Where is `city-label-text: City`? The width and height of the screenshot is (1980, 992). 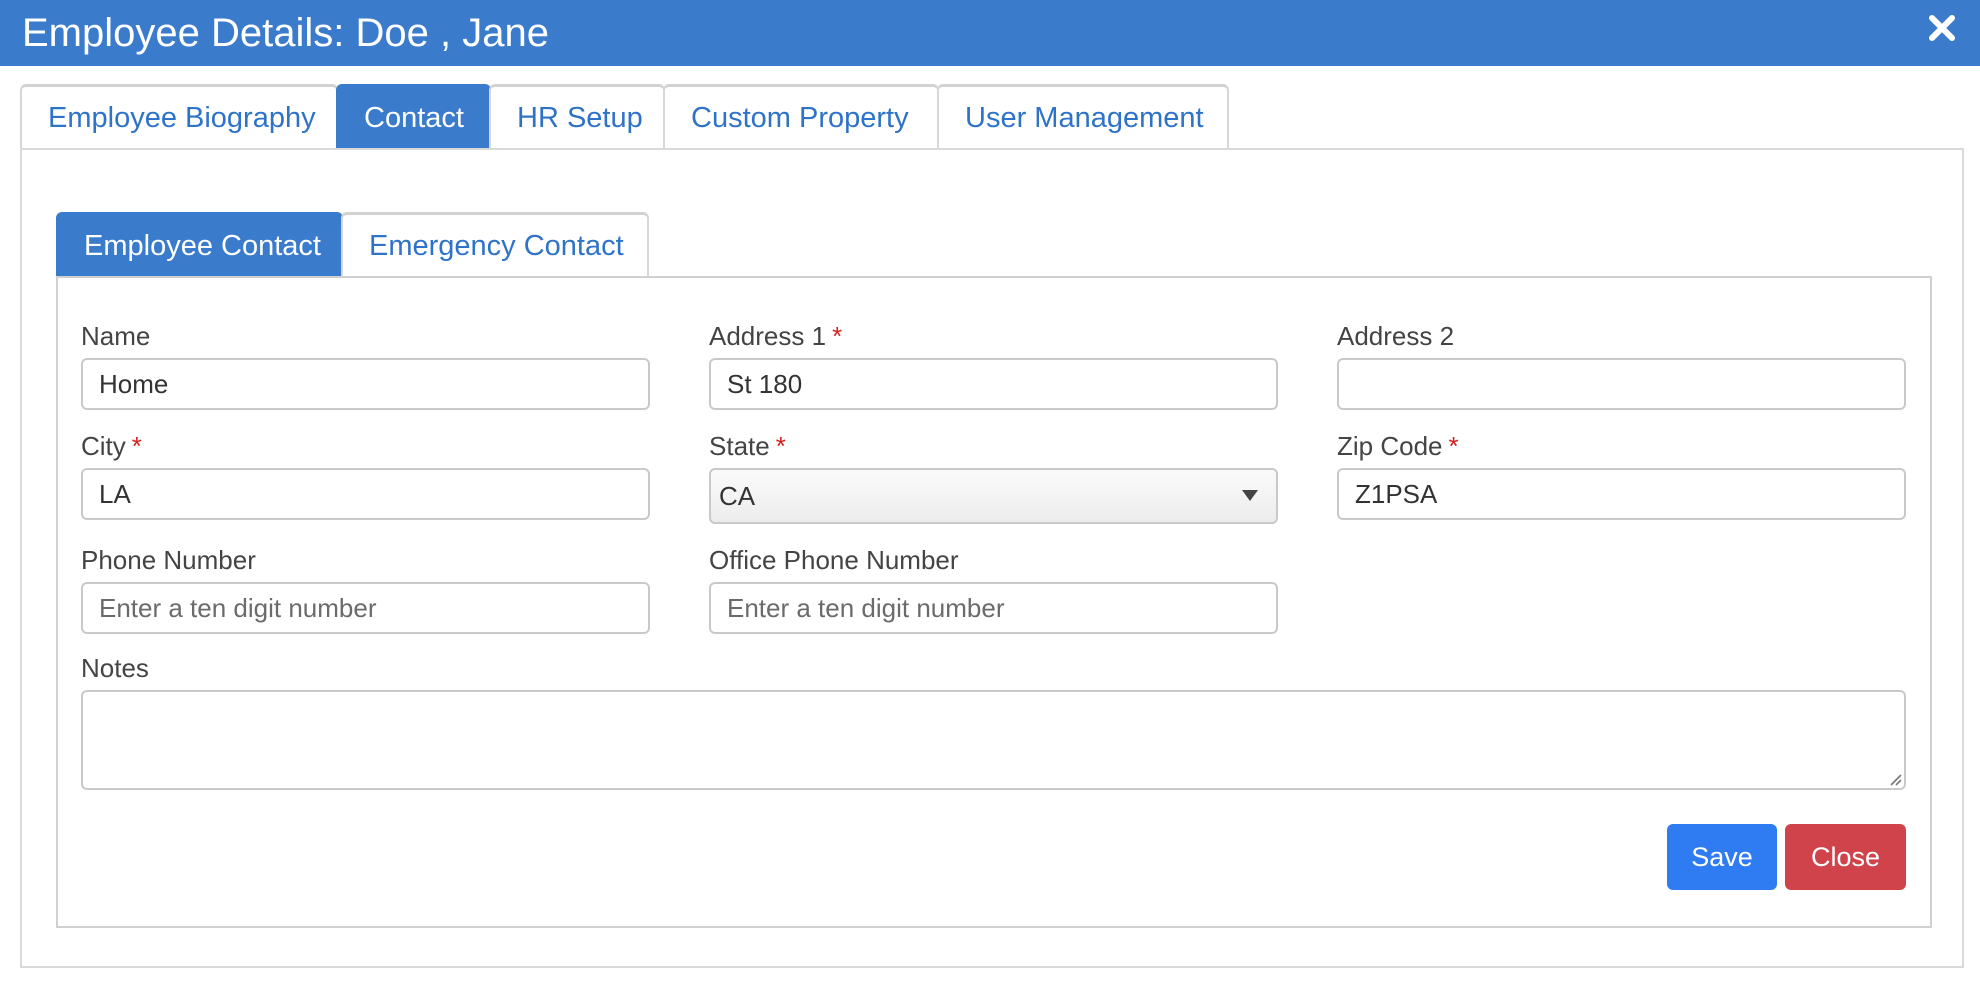 city-label-text: City is located at coordinates (103, 446).